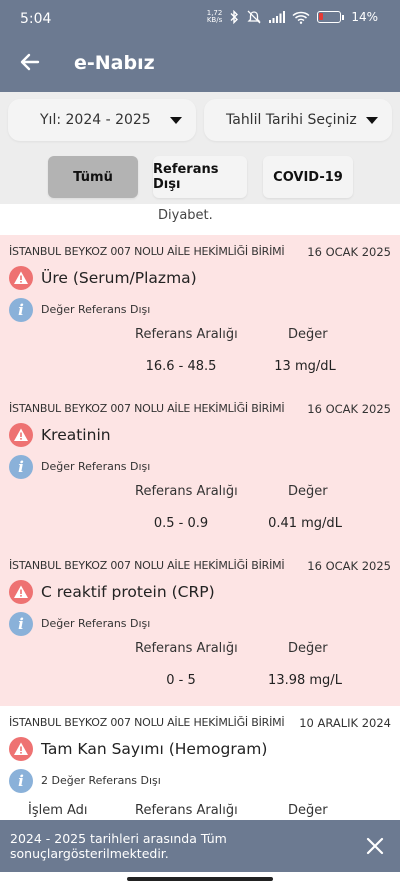  I want to click on year-dropdown-value: Yıl: 2024 - 2025, so click(95, 120).